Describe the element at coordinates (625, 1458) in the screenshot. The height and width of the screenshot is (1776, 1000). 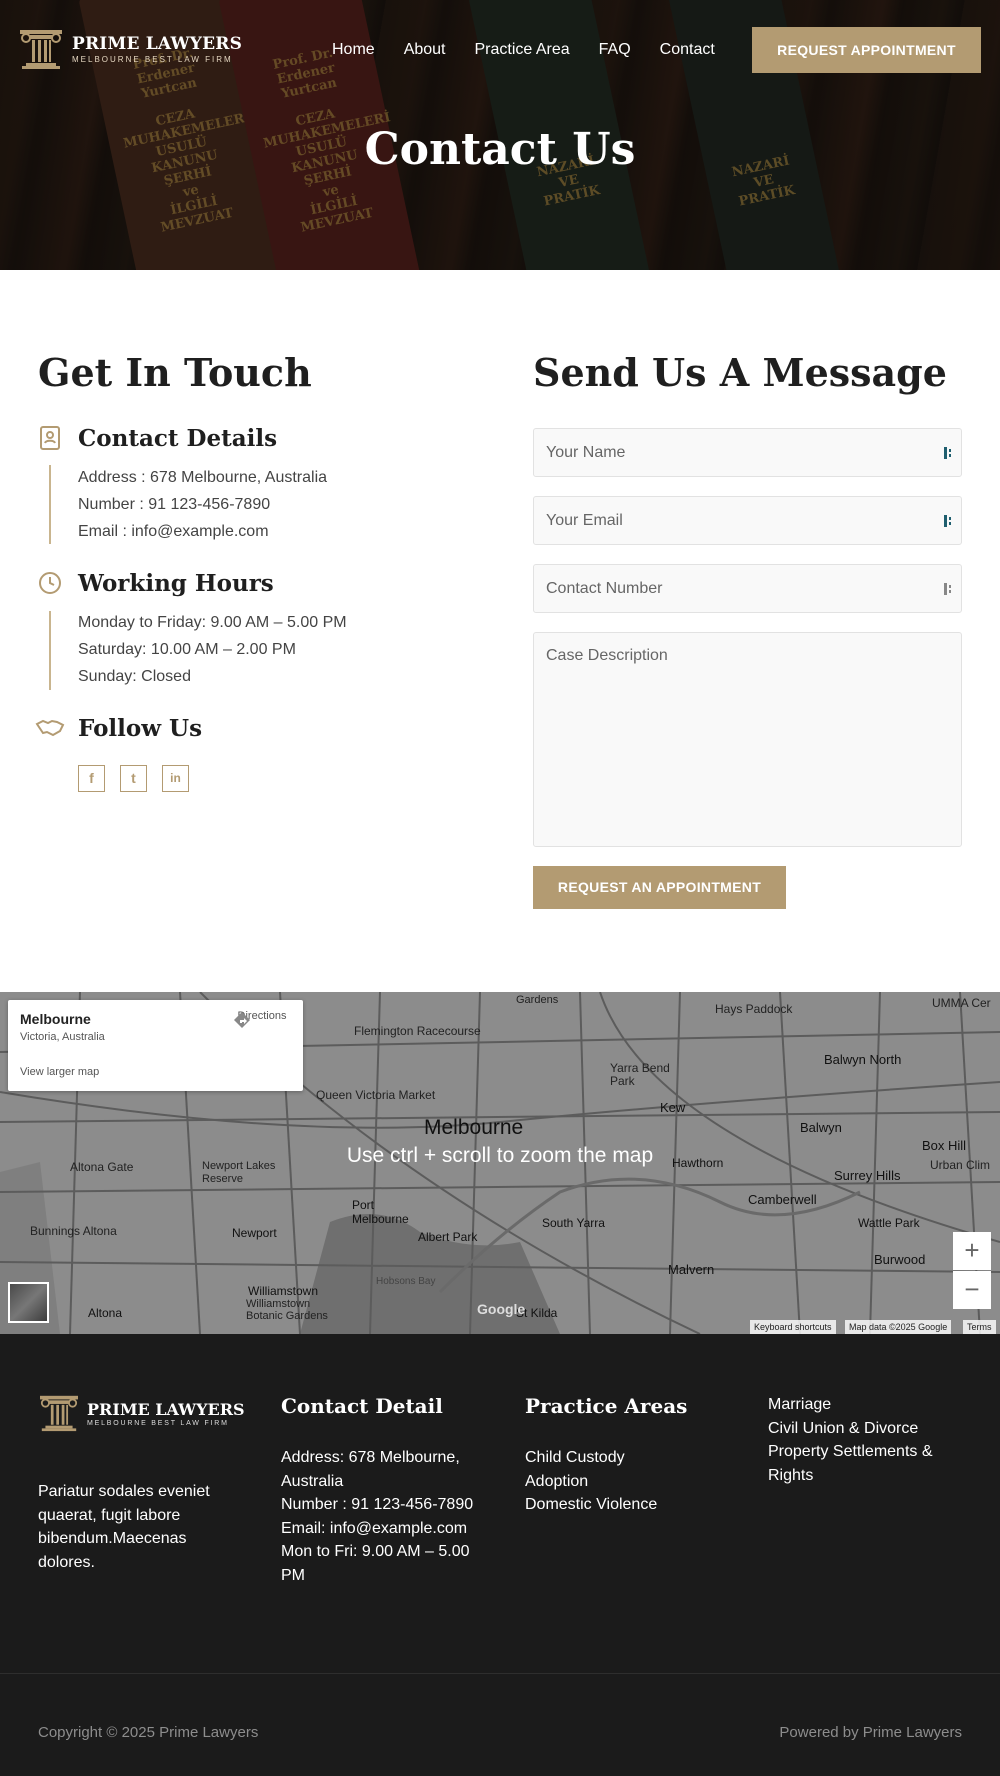
I see `footer-link-child-custody: Child Custody` at that location.